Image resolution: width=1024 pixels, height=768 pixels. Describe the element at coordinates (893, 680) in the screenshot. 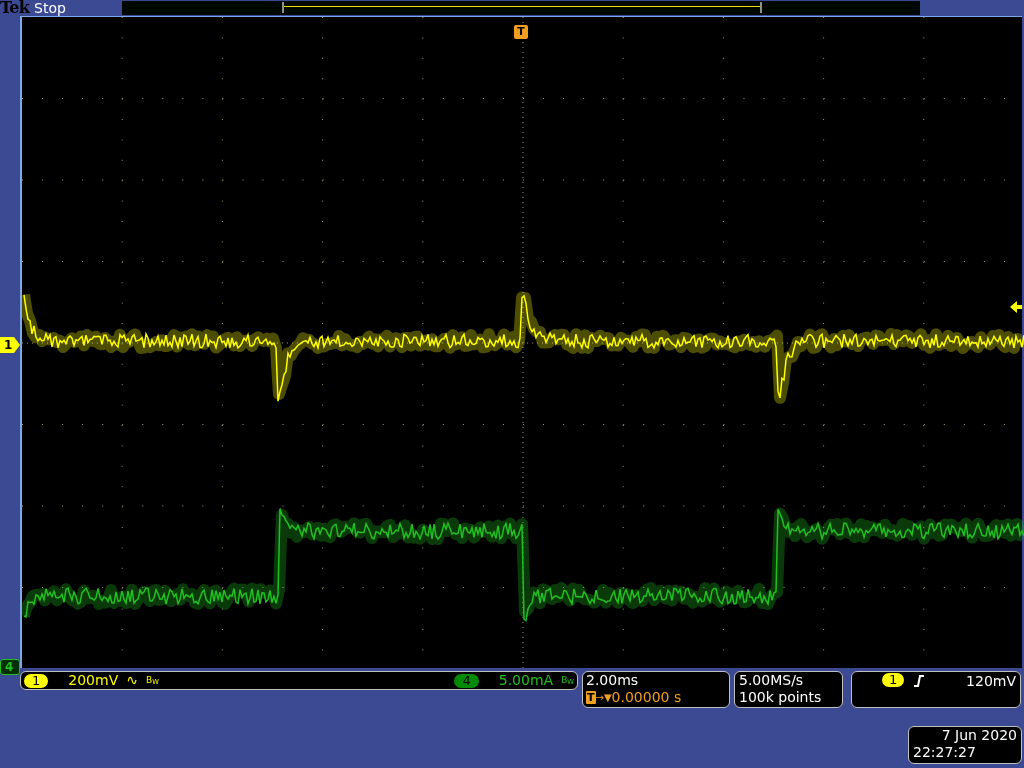

I see `trigger-source-badge: 1` at that location.